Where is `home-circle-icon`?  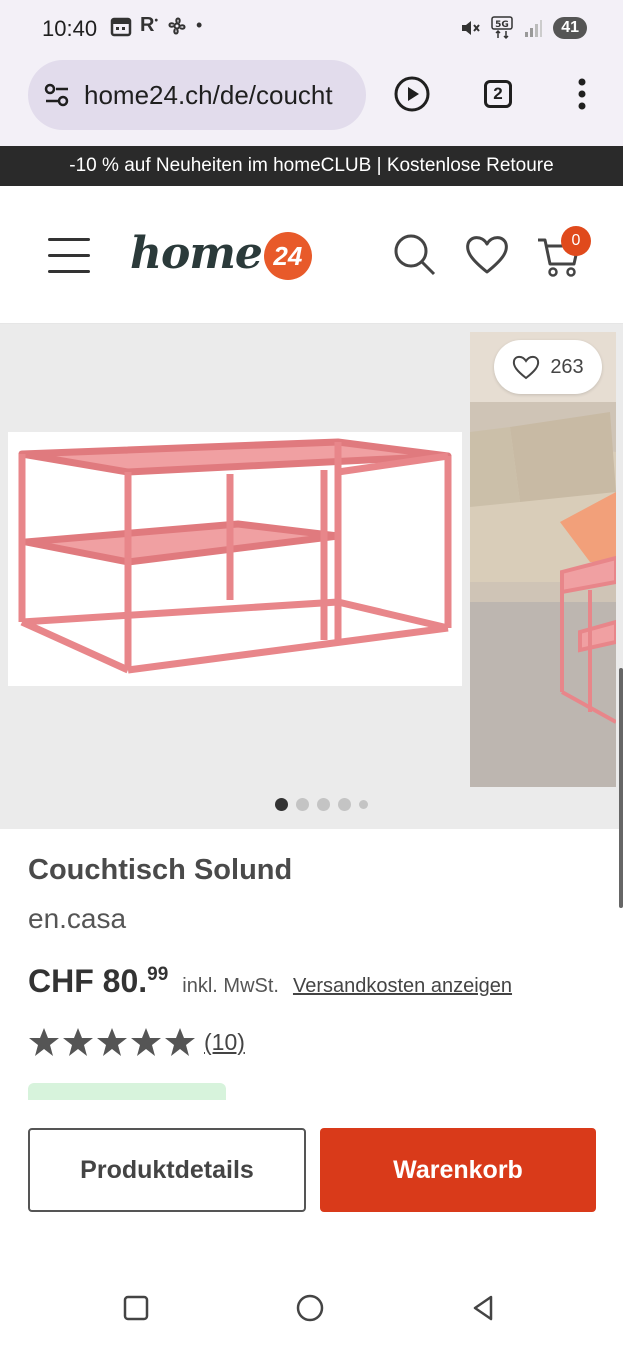 home-circle-icon is located at coordinates (310, 1308).